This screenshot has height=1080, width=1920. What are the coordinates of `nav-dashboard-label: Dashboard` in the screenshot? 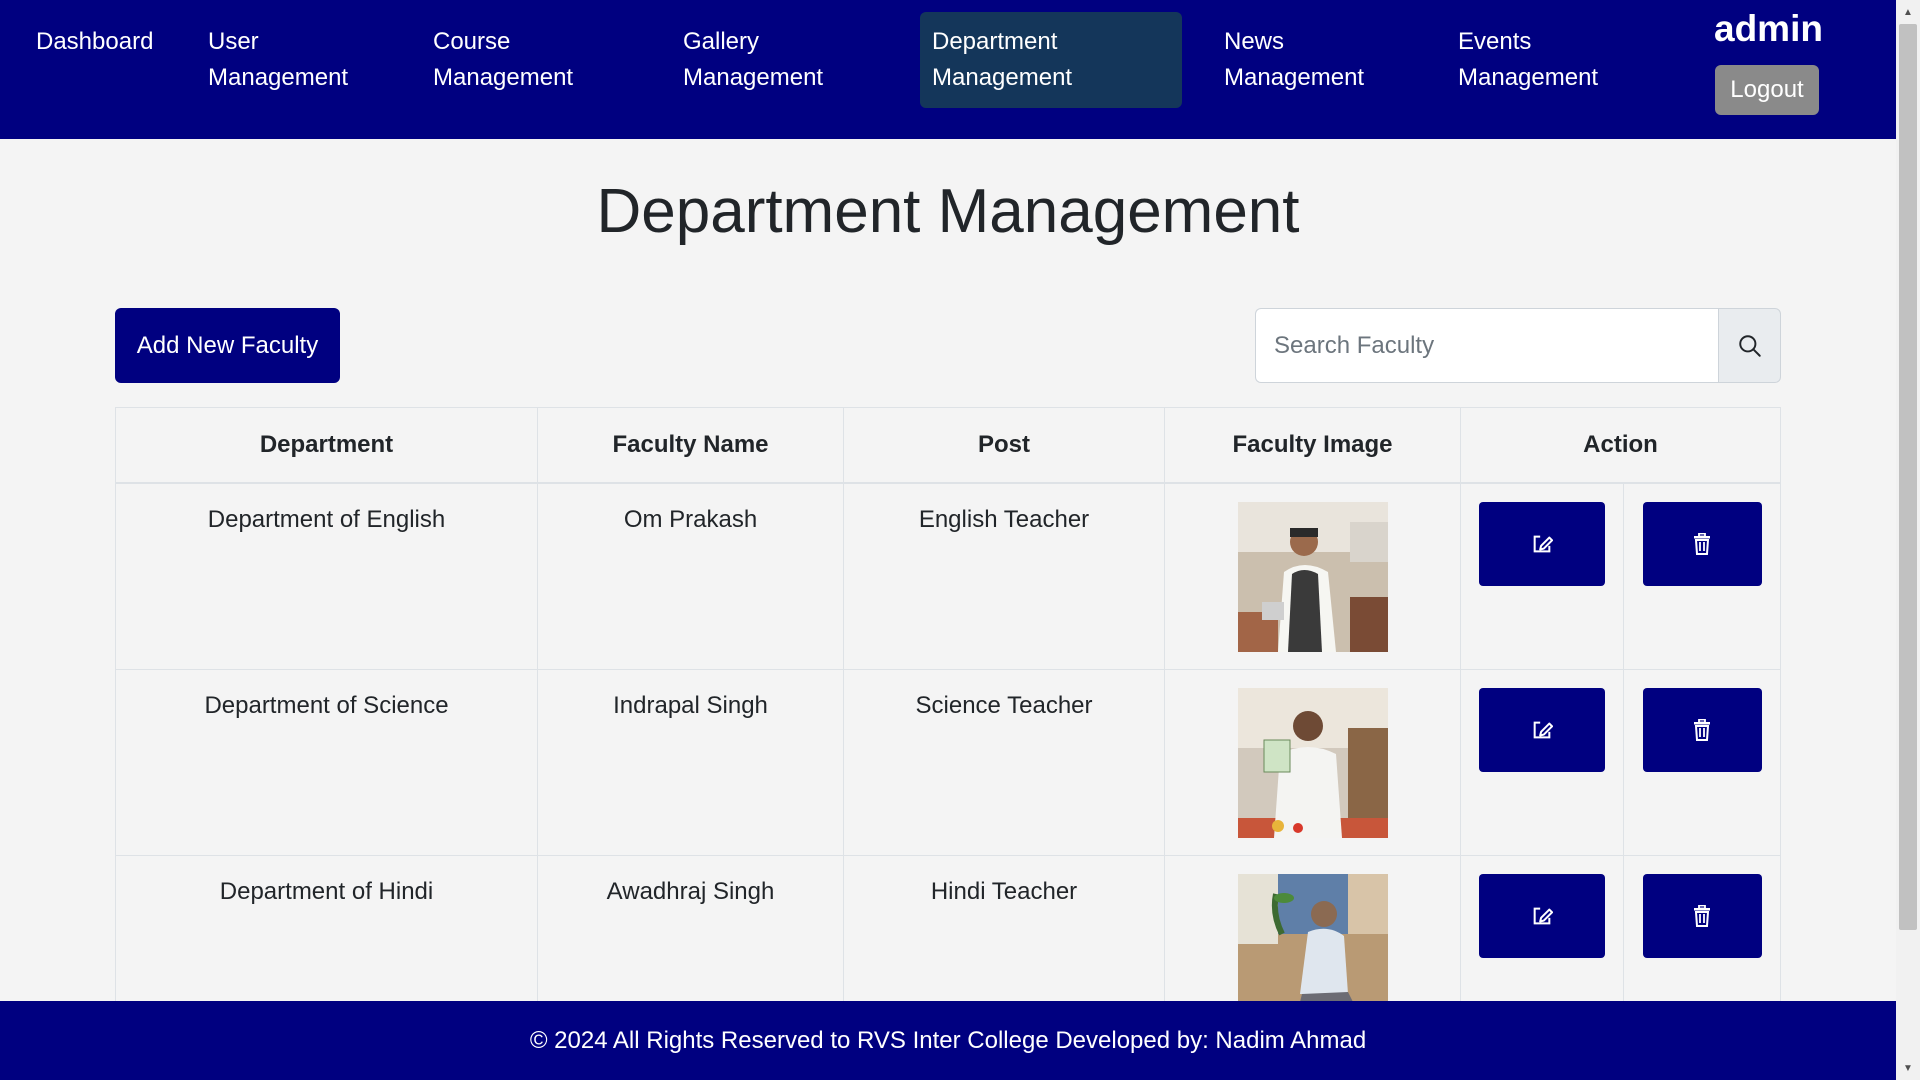 It's located at (95, 41).